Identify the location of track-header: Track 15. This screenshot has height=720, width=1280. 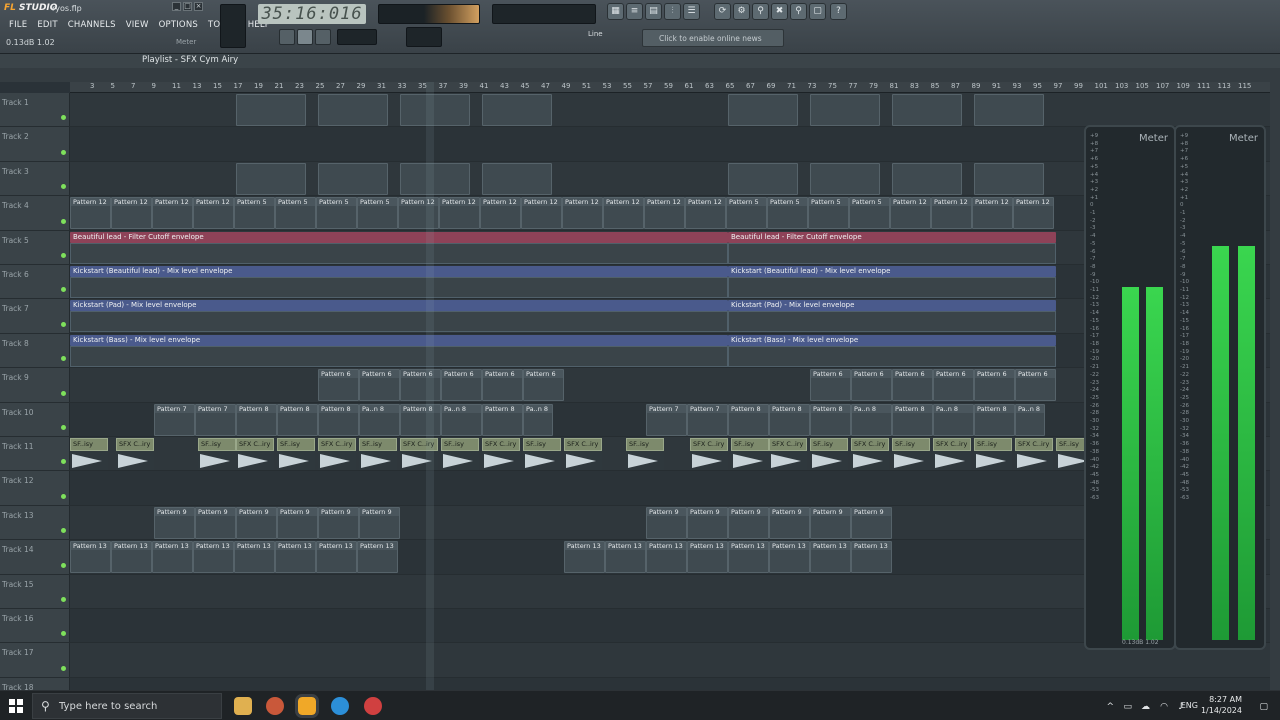
(35, 591).